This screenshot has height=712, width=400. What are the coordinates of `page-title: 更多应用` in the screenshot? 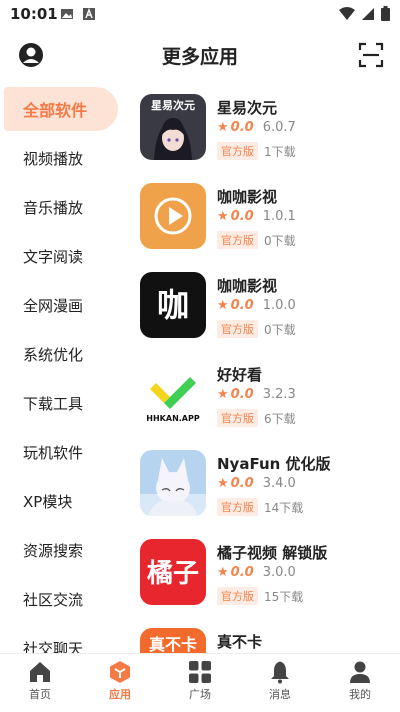 It's located at (199, 57).